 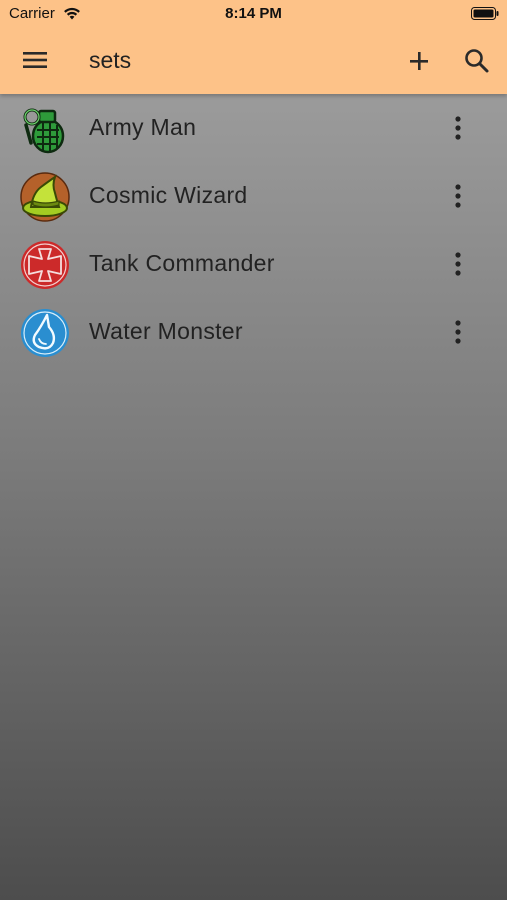 I want to click on list-item-label: Water Monster, so click(x=166, y=331).